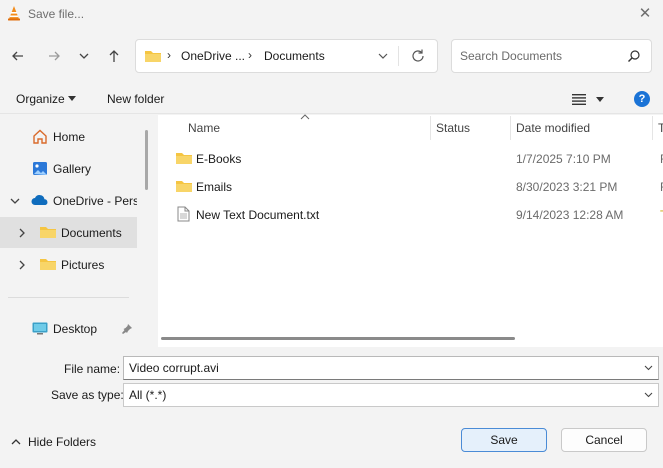  Describe the element at coordinates (634, 56) in the screenshot. I see `search-icon` at that location.